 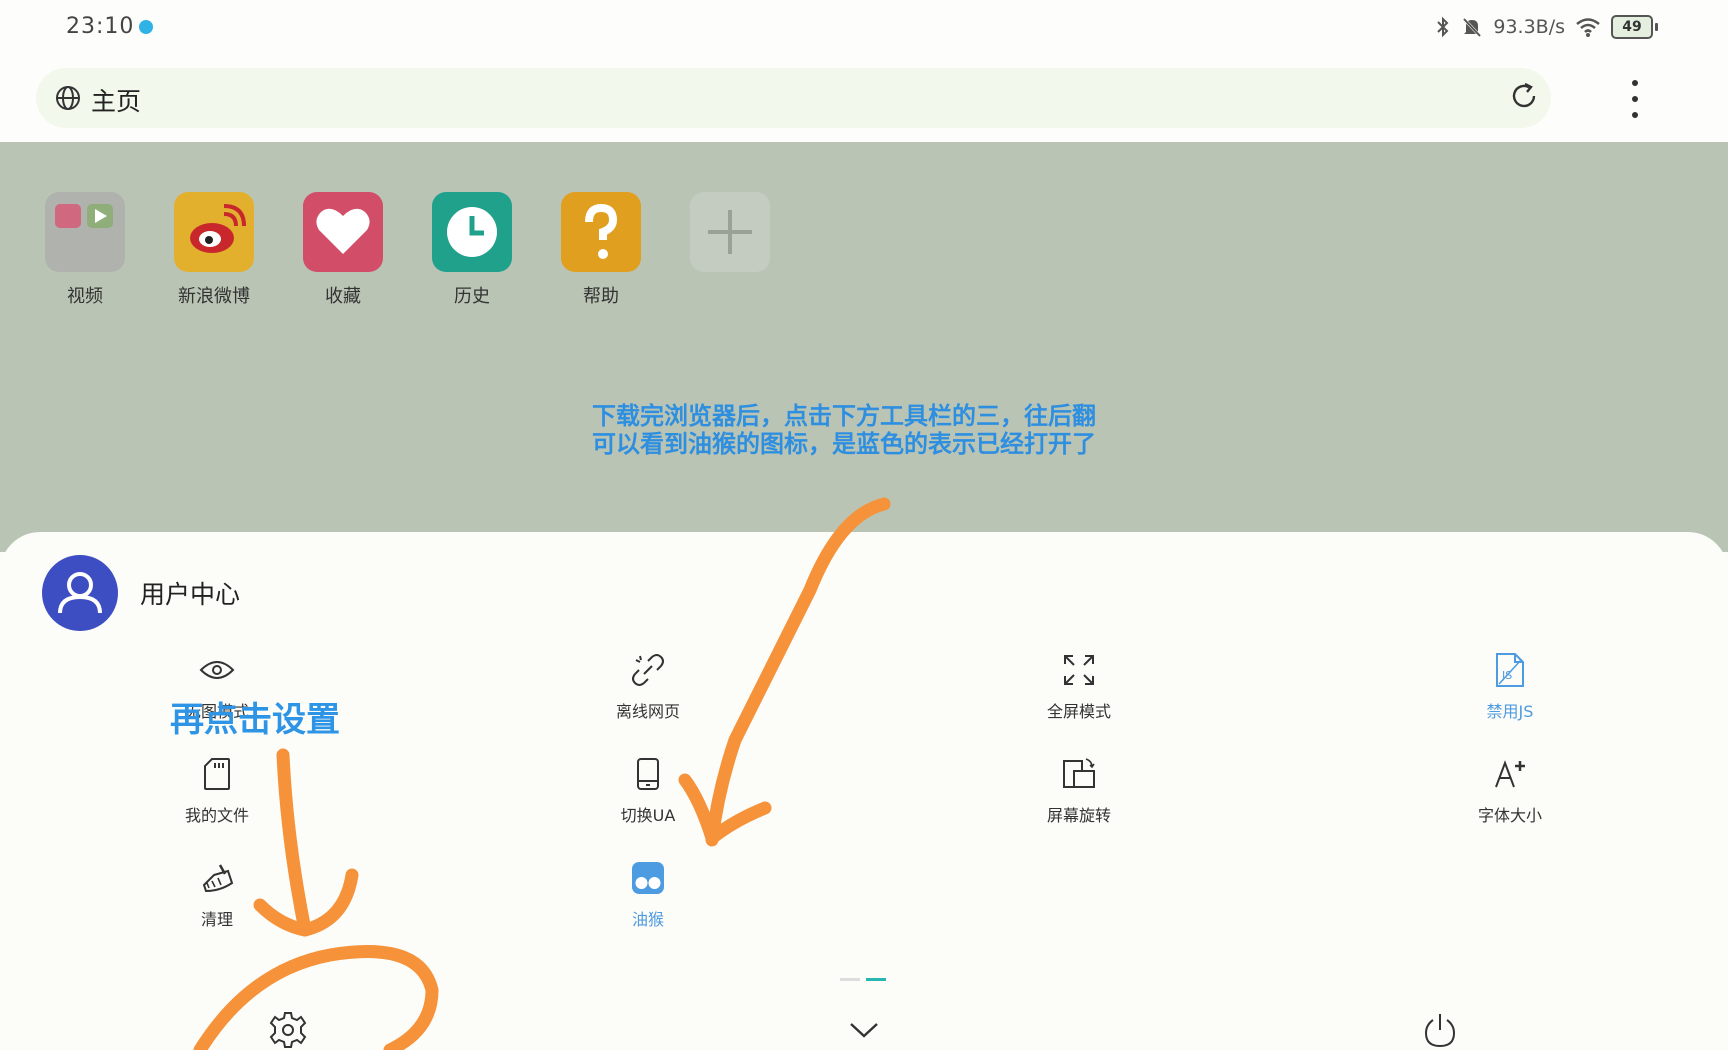 I want to click on js-file-icon: JS, so click(x=1510, y=670).